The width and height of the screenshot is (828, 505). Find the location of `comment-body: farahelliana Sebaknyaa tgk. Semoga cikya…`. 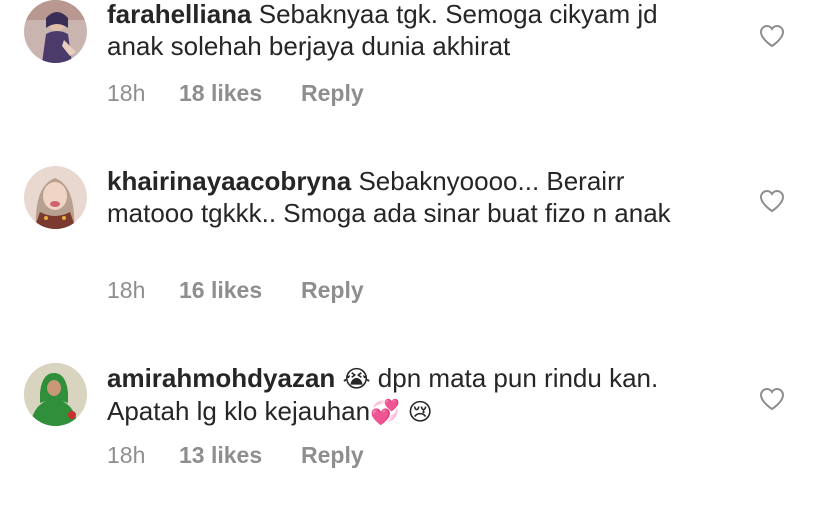

comment-body: farahelliana Sebaknyaa tgk. Semoga cikya… is located at coordinates (407, 31).